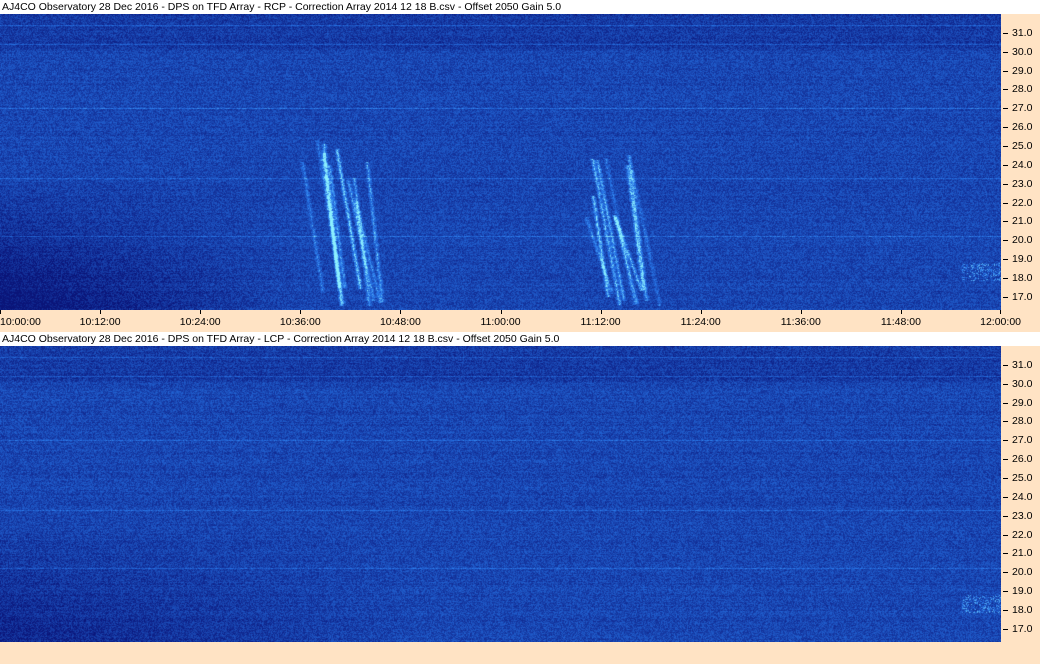  I want to click on x-tick-label: 11:24:00, so click(700, 322).